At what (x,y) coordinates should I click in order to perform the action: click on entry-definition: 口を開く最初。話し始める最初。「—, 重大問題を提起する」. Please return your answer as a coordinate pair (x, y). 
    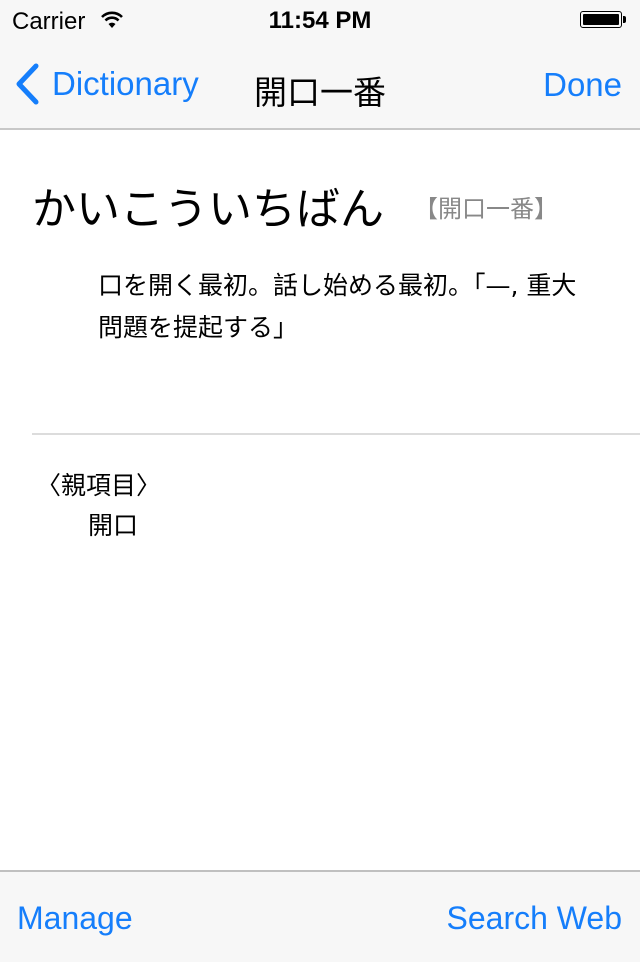
    Looking at the image, I should click on (337, 306).